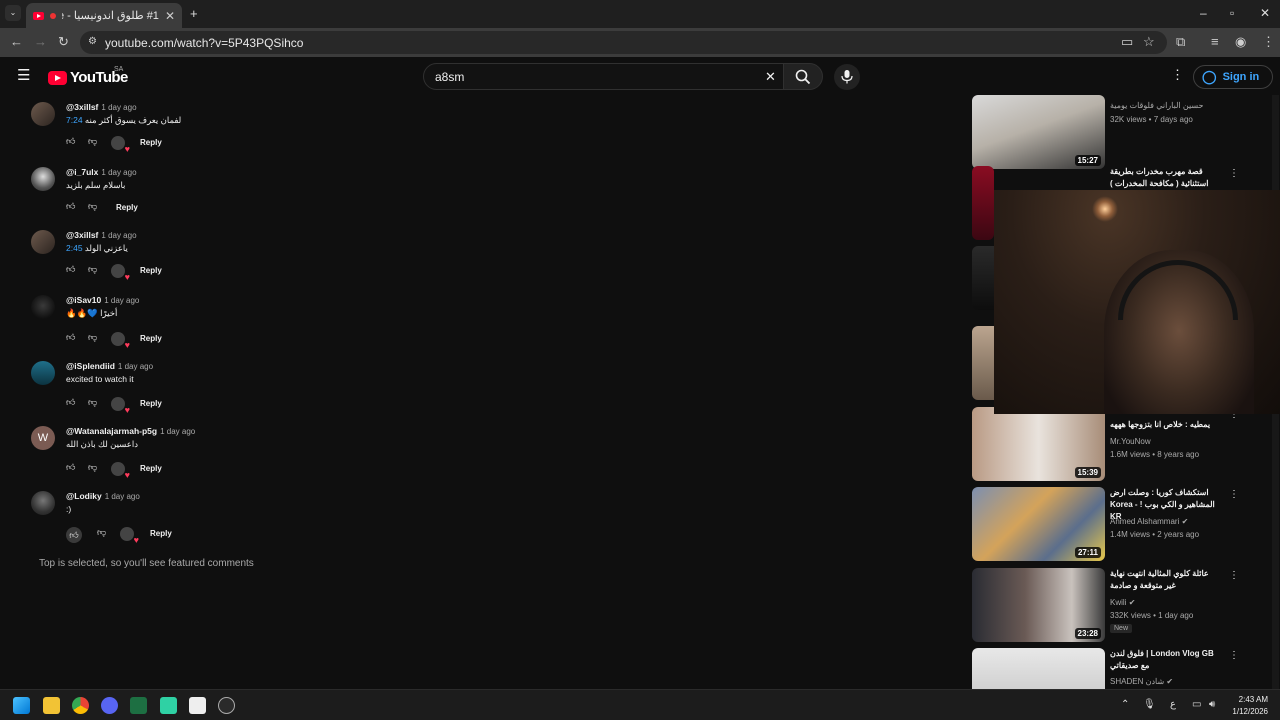 The image size is (1280, 720). I want to click on back-icon: ←, so click(16, 42).